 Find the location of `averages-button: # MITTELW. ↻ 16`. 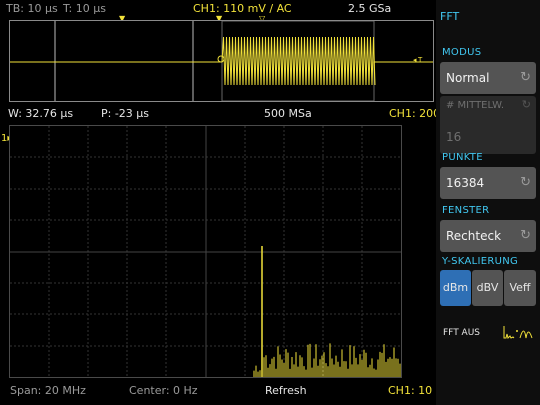

averages-button: # MITTELW. ↻ 16 is located at coordinates (488, 125).